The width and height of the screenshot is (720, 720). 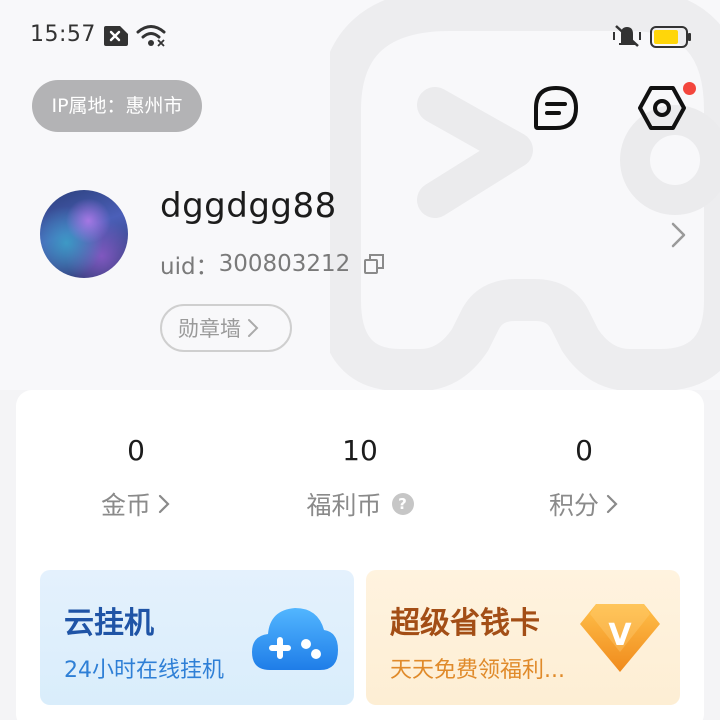 I want to click on stat-label-row: 福利币 ?, so click(x=360, y=504).